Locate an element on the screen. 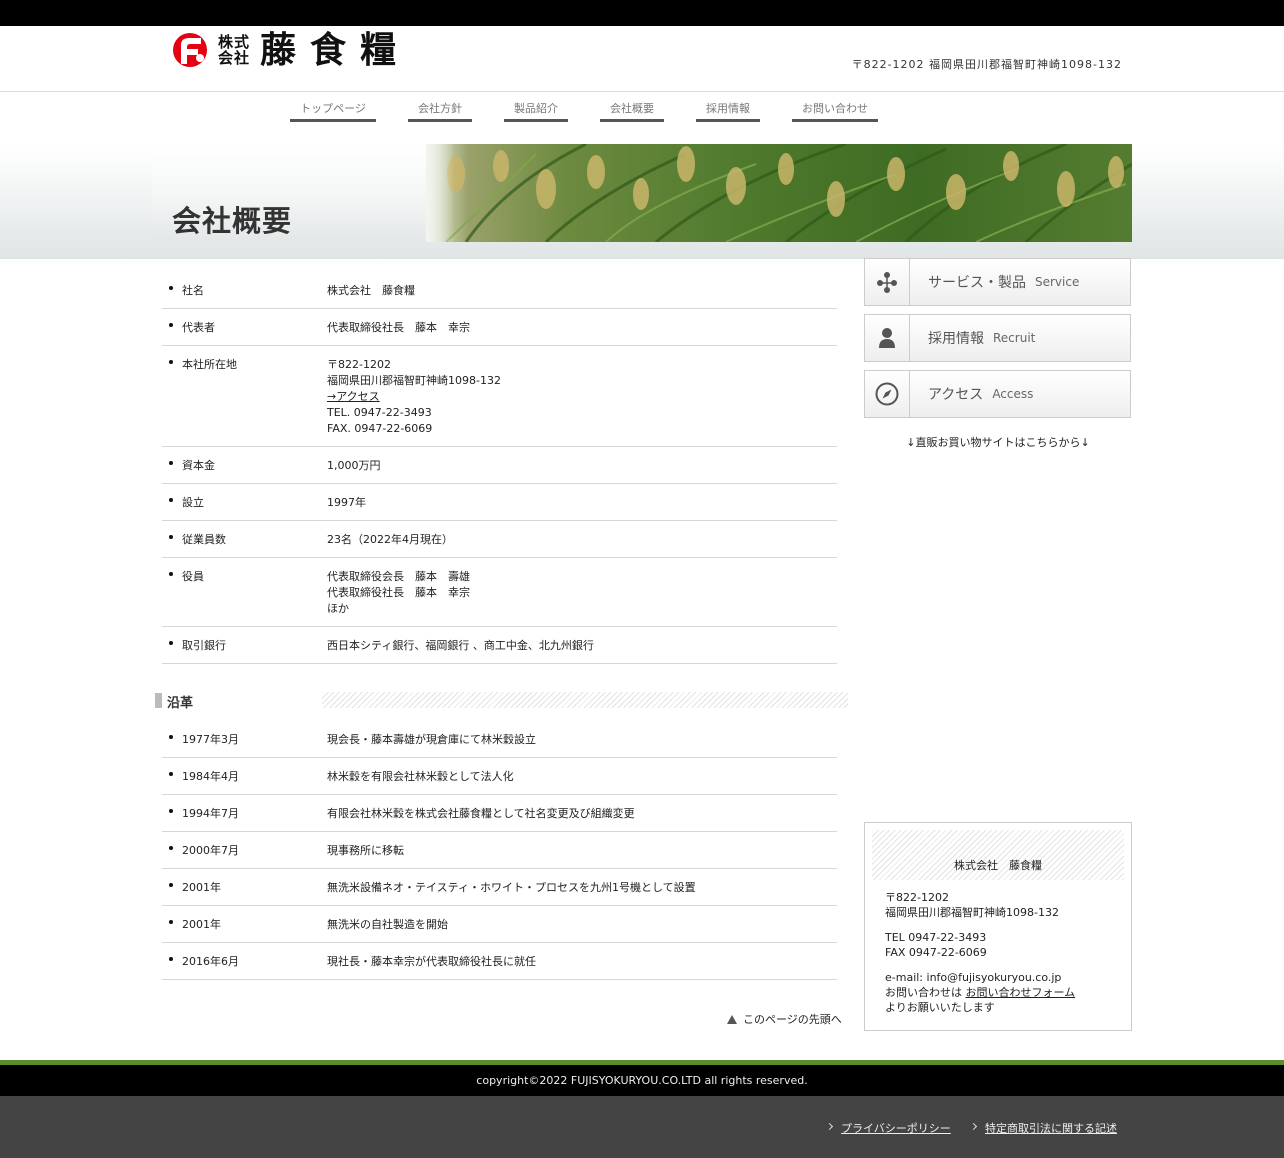  global-nav: トップページ 会社方針 製品紹介 会社概要 採用情報 お問い合わせ is located at coordinates (642, 111).